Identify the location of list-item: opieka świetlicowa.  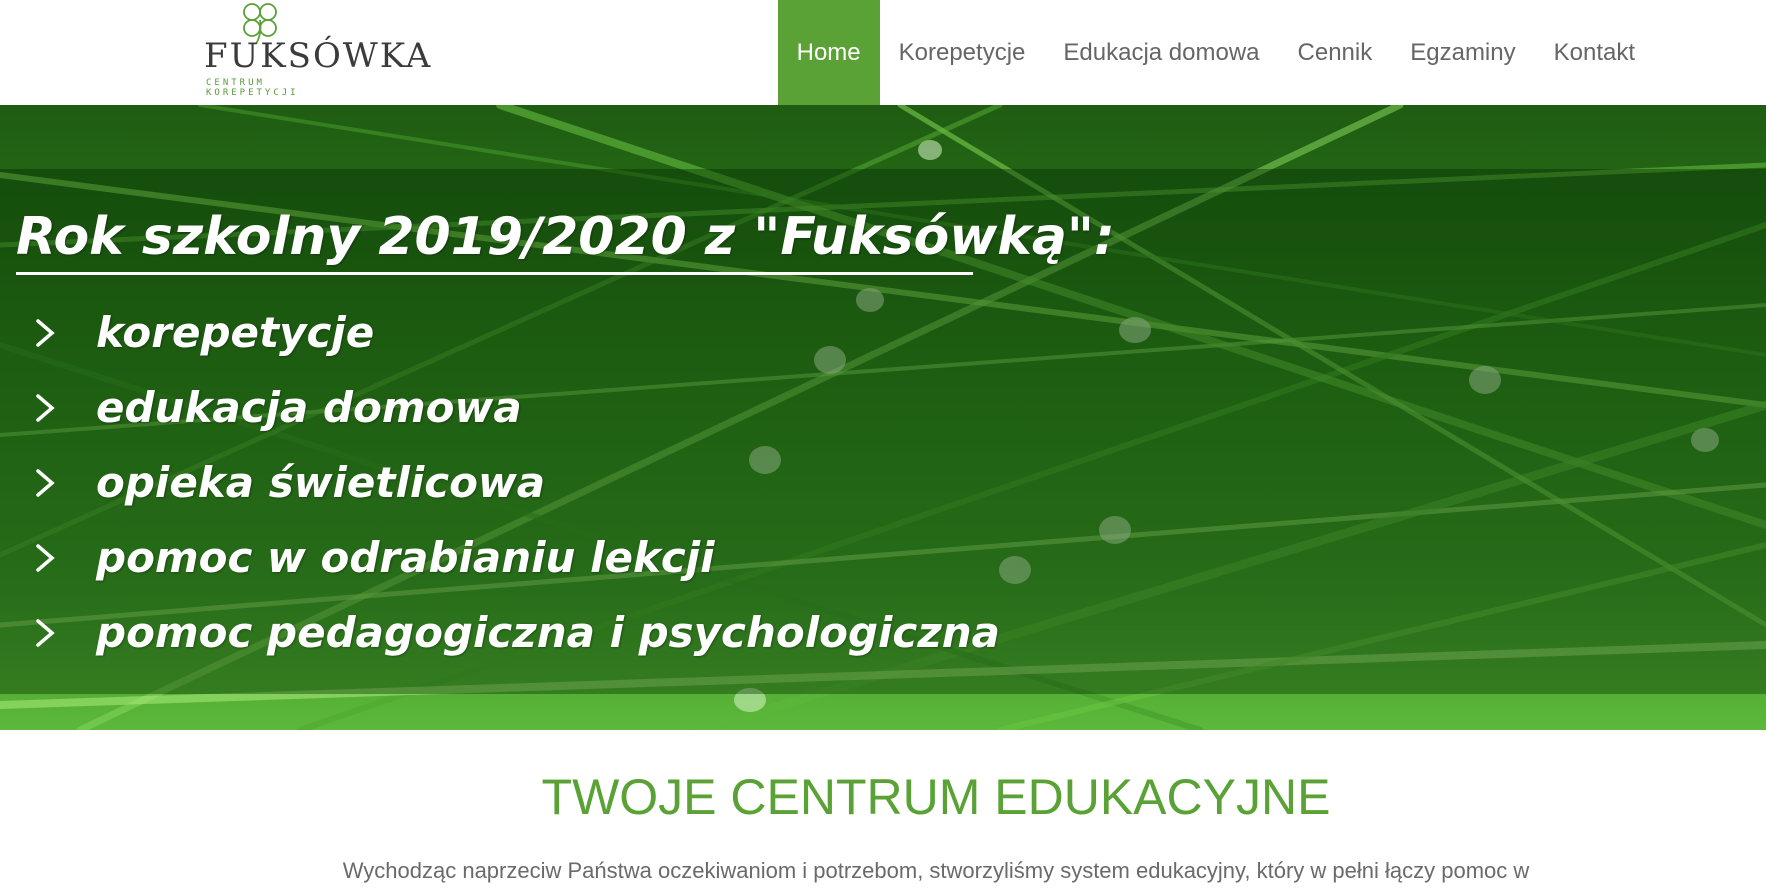
(514, 482).